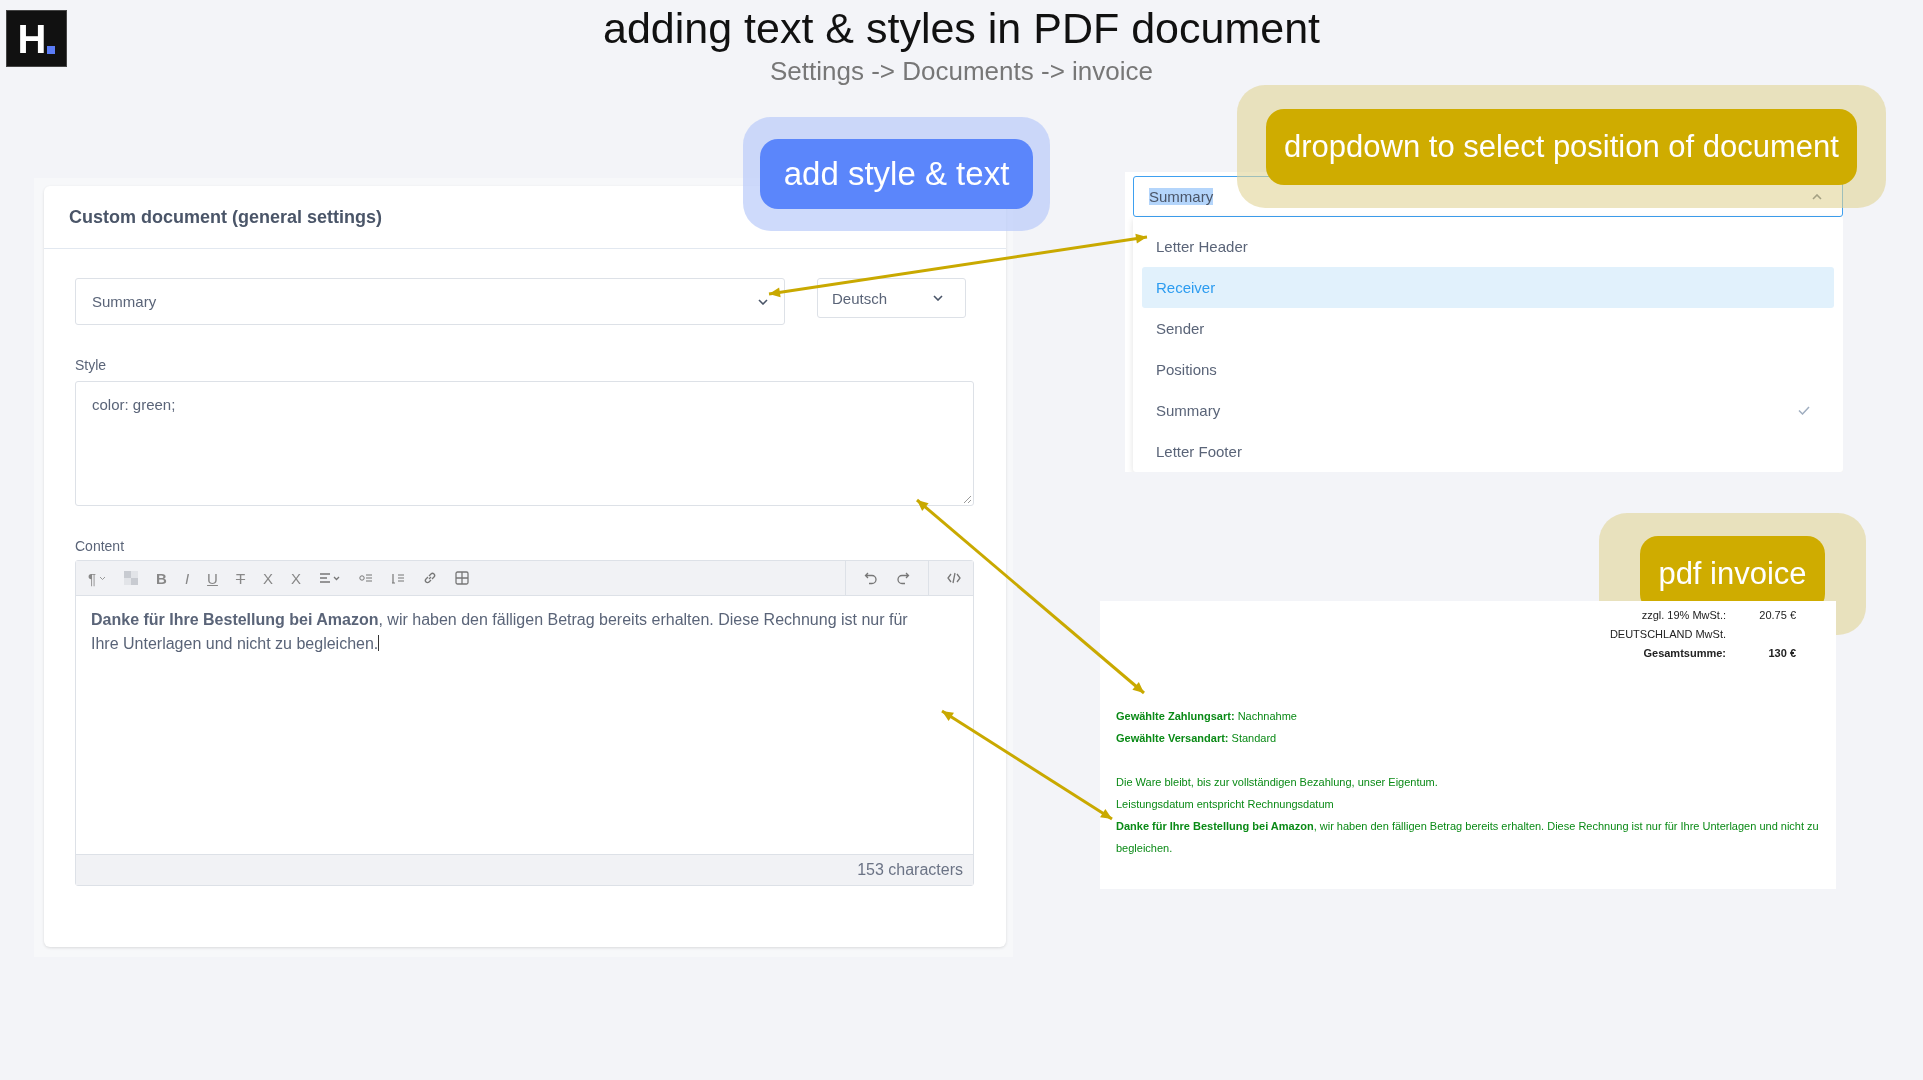 This screenshot has width=1923, height=1080. What do you see at coordinates (131, 578) in the screenshot?
I see `checkerboard-icon` at bounding box center [131, 578].